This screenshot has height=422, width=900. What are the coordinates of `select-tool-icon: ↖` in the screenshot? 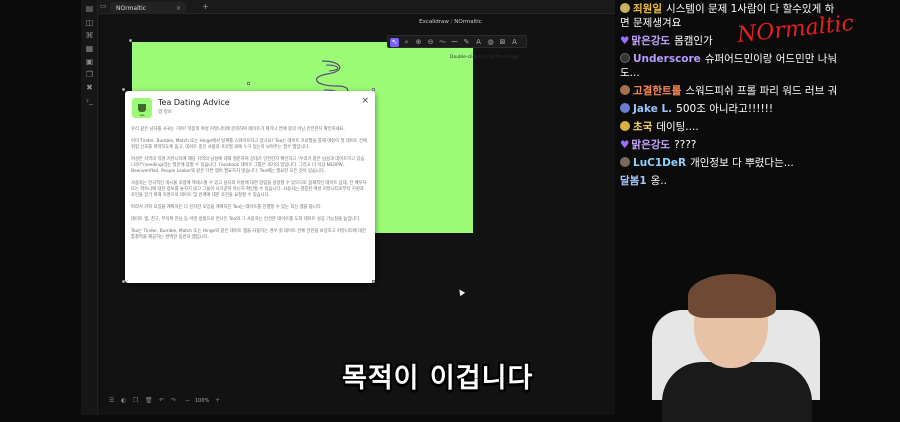 It's located at (394, 42).